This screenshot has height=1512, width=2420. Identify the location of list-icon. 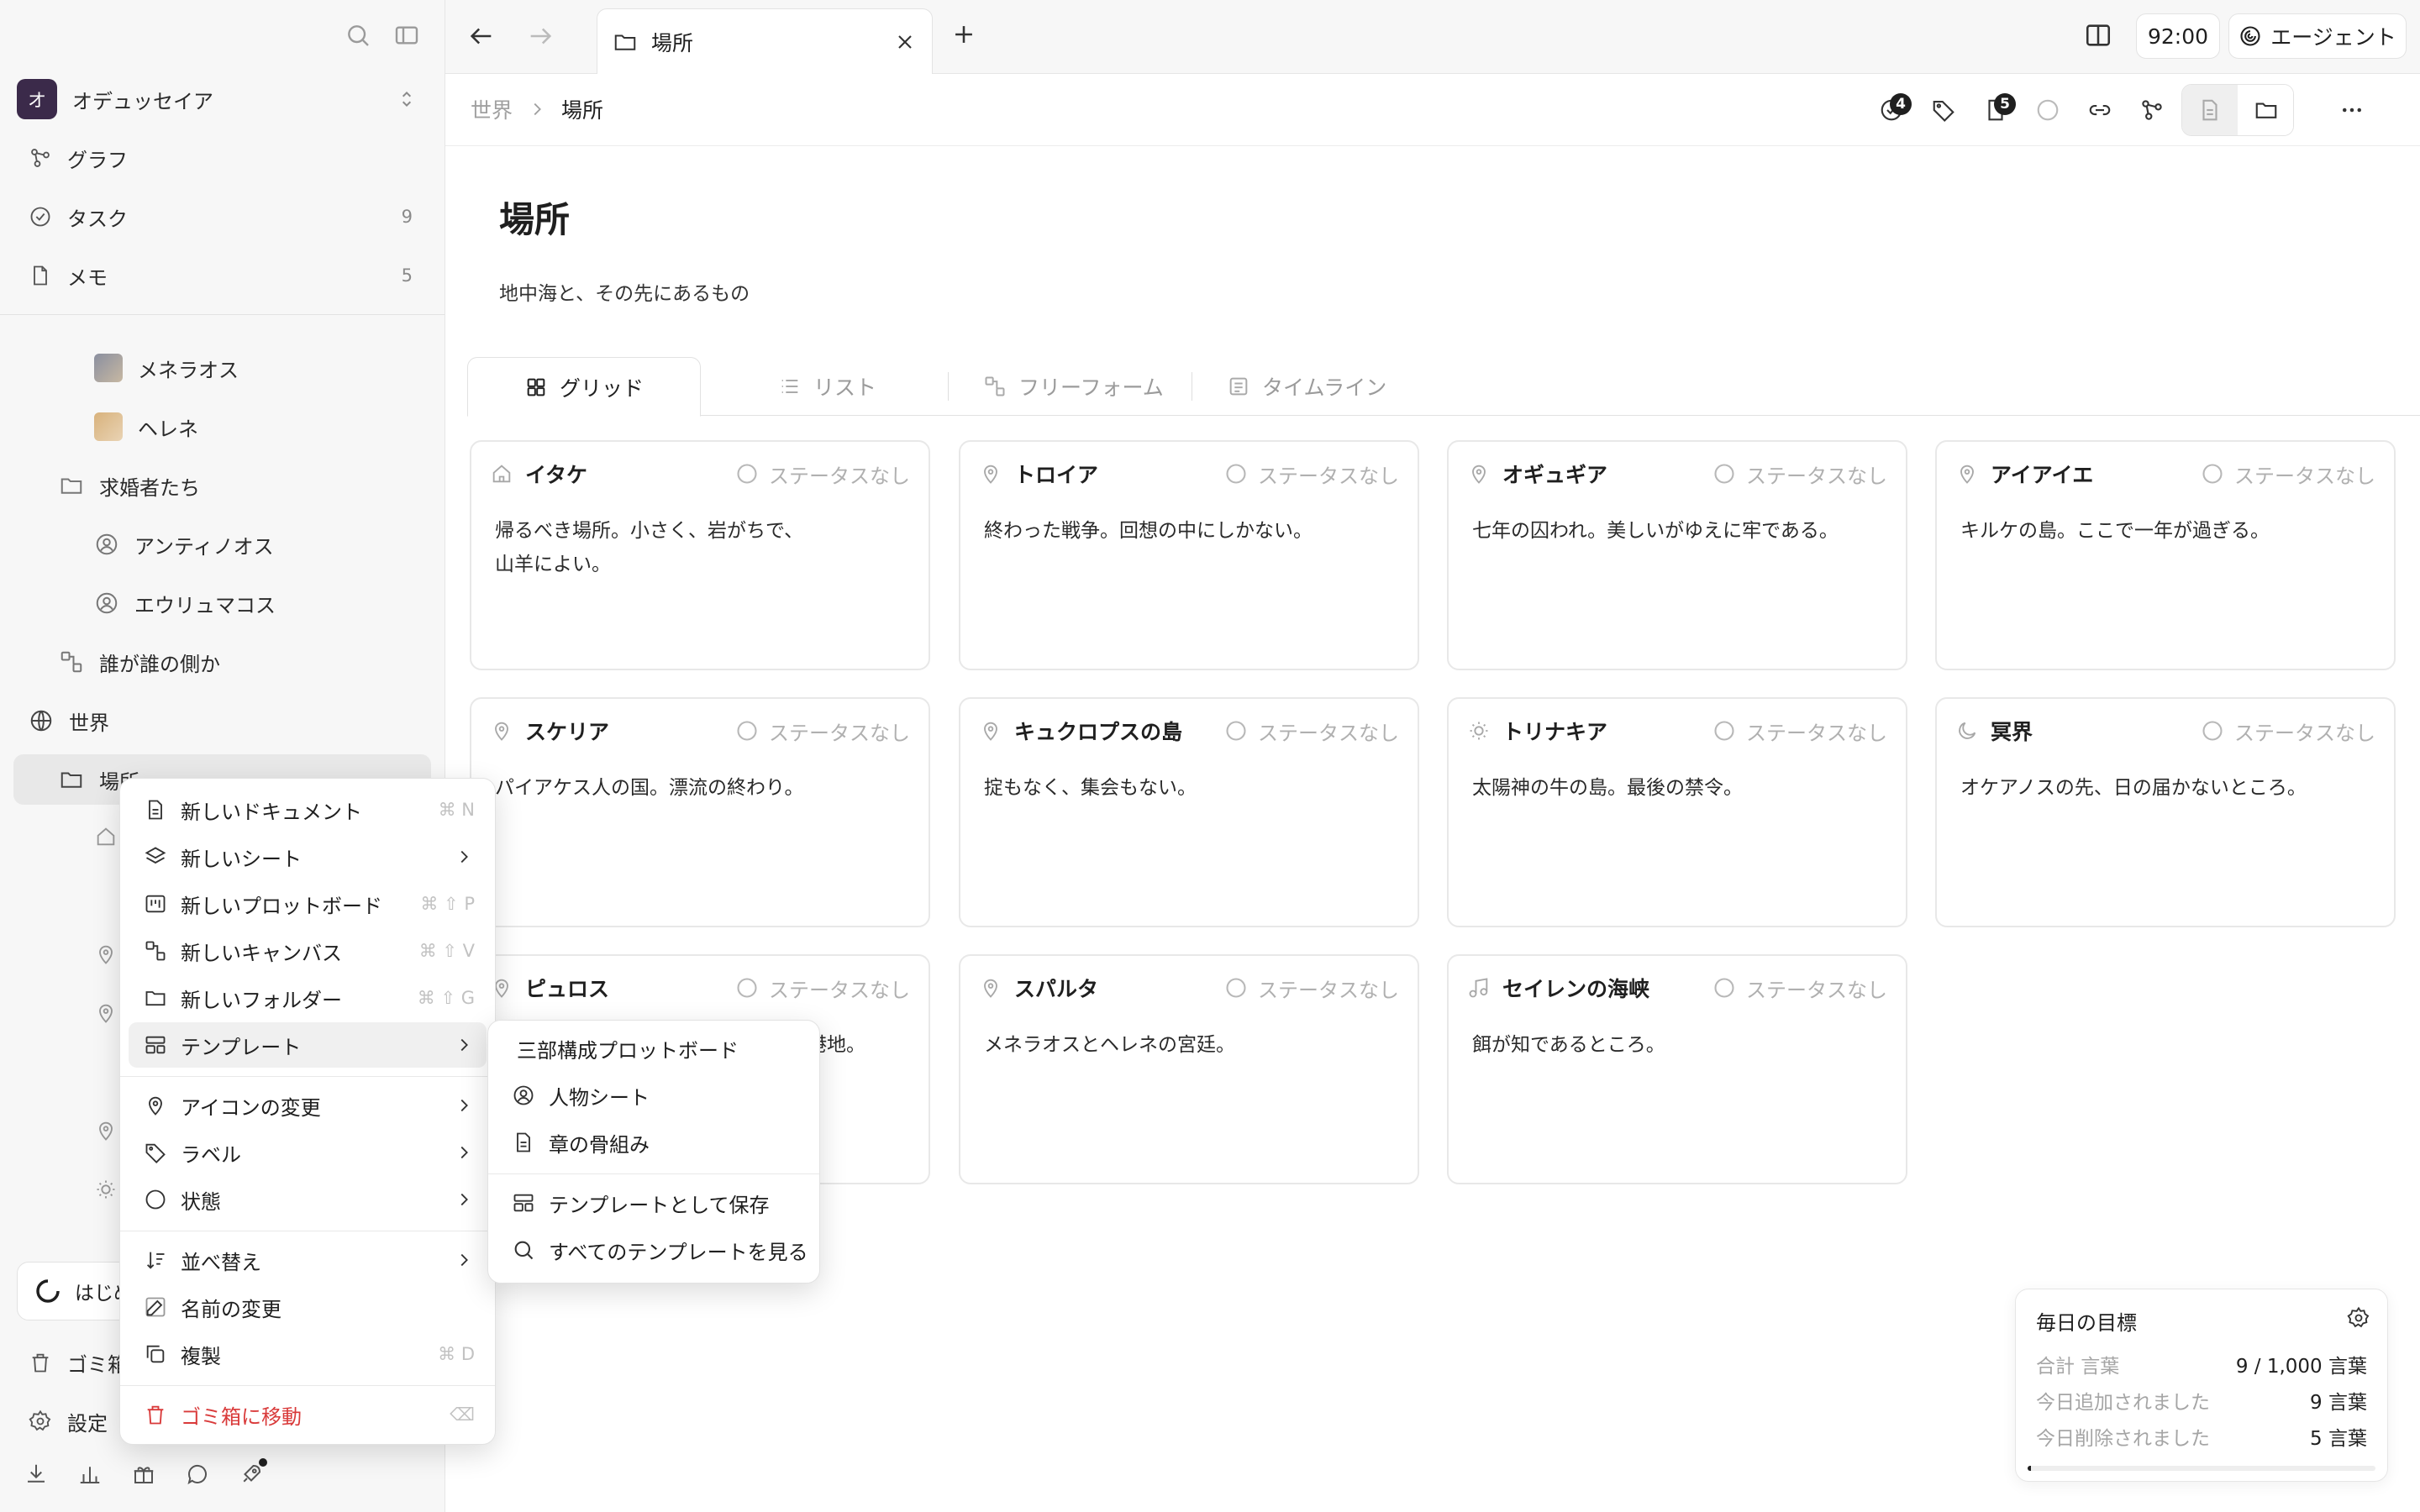
(790, 386).